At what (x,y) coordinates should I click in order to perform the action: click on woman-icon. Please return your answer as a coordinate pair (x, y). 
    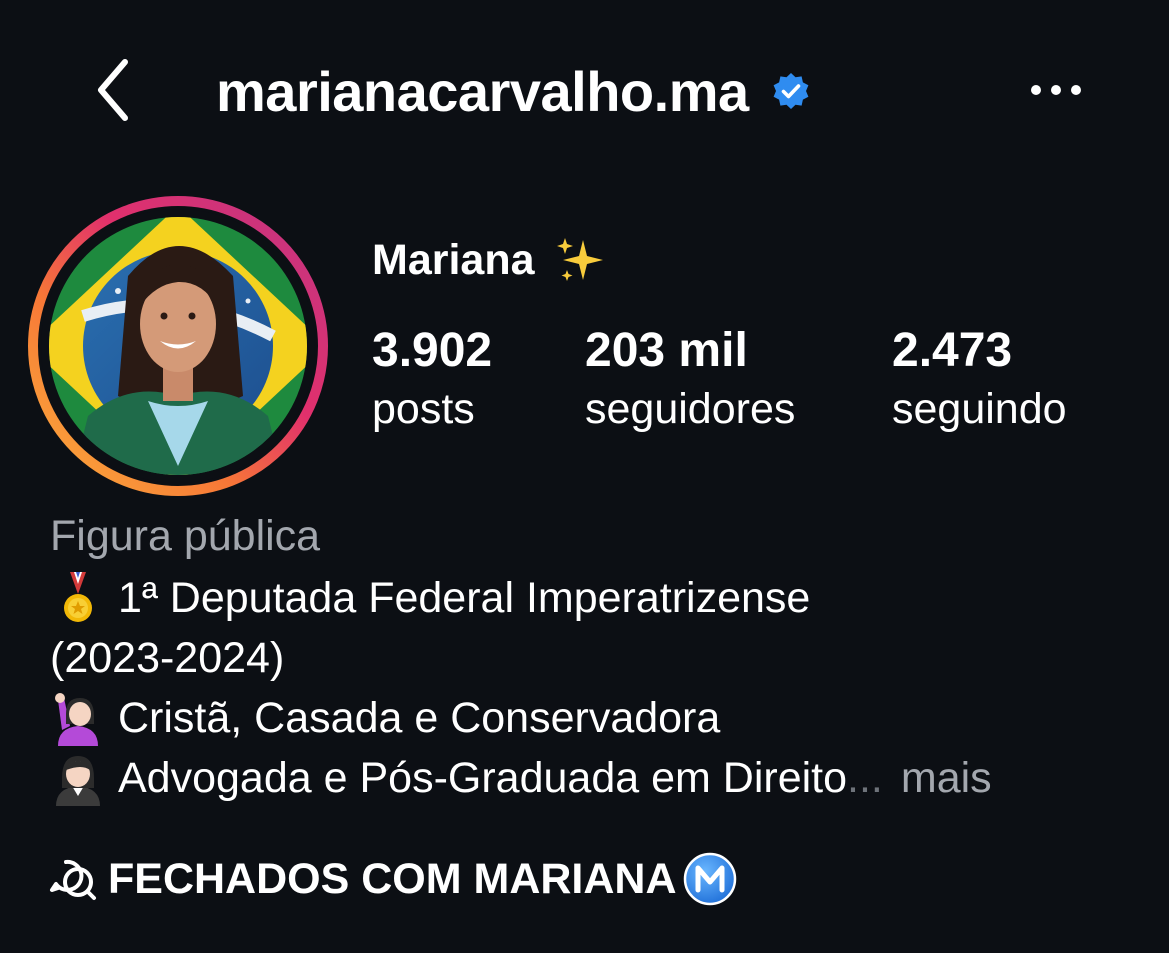
    Looking at the image, I should click on (78, 781).